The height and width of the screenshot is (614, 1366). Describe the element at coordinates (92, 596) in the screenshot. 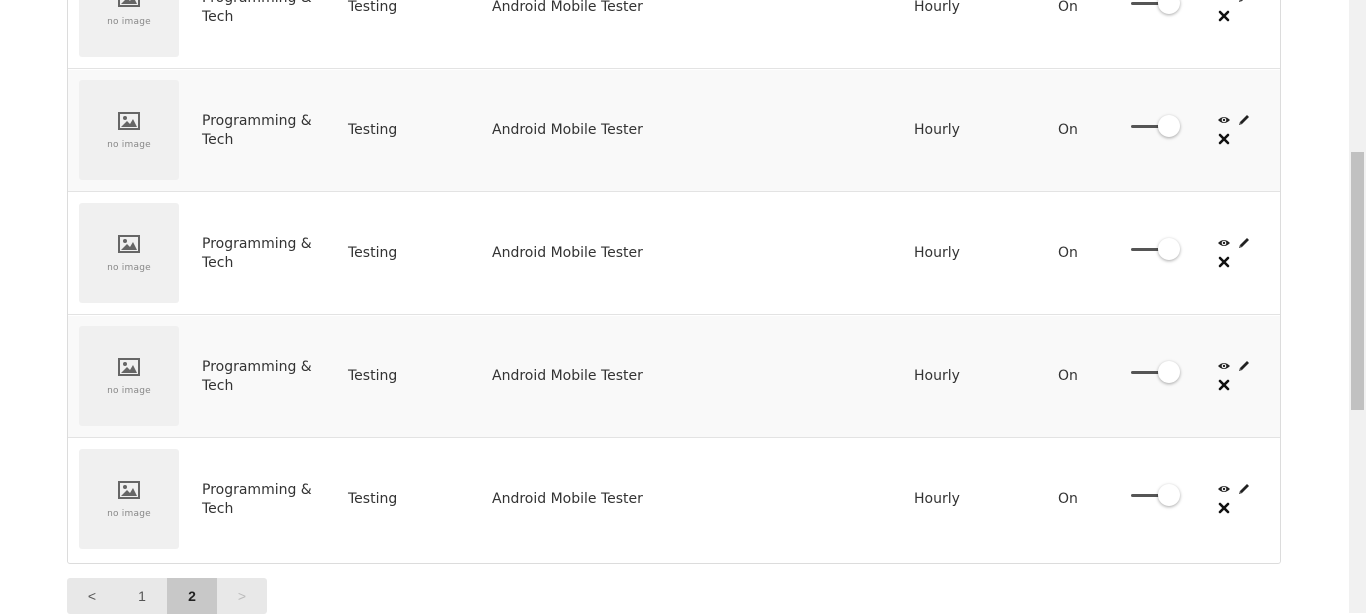

I see `pagination-prev-button: <` at that location.